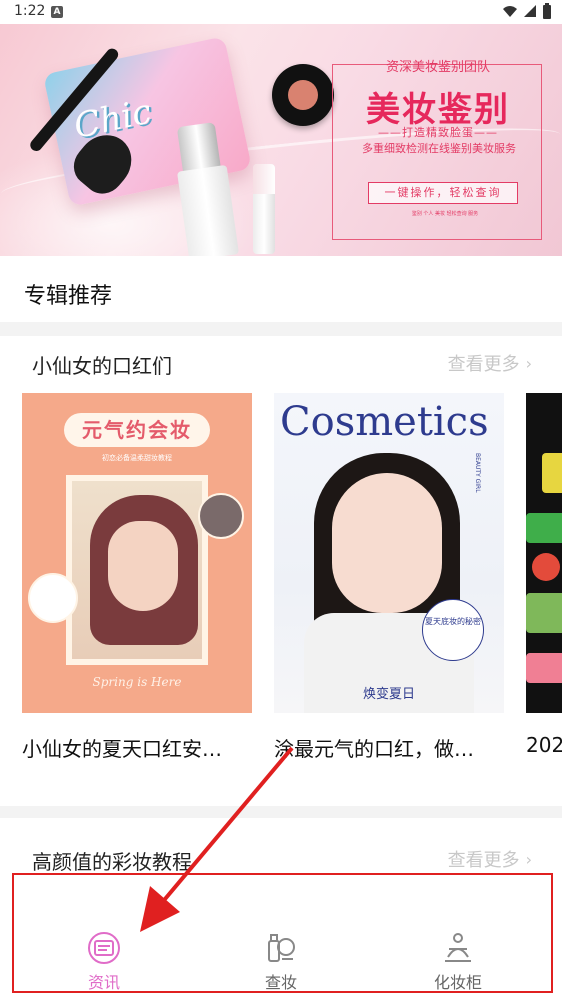 The width and height of the screenshot is (562, 999). Describe the element at coordinates (544, 745) in the screenshot. I see `card-title: 202` at that location.